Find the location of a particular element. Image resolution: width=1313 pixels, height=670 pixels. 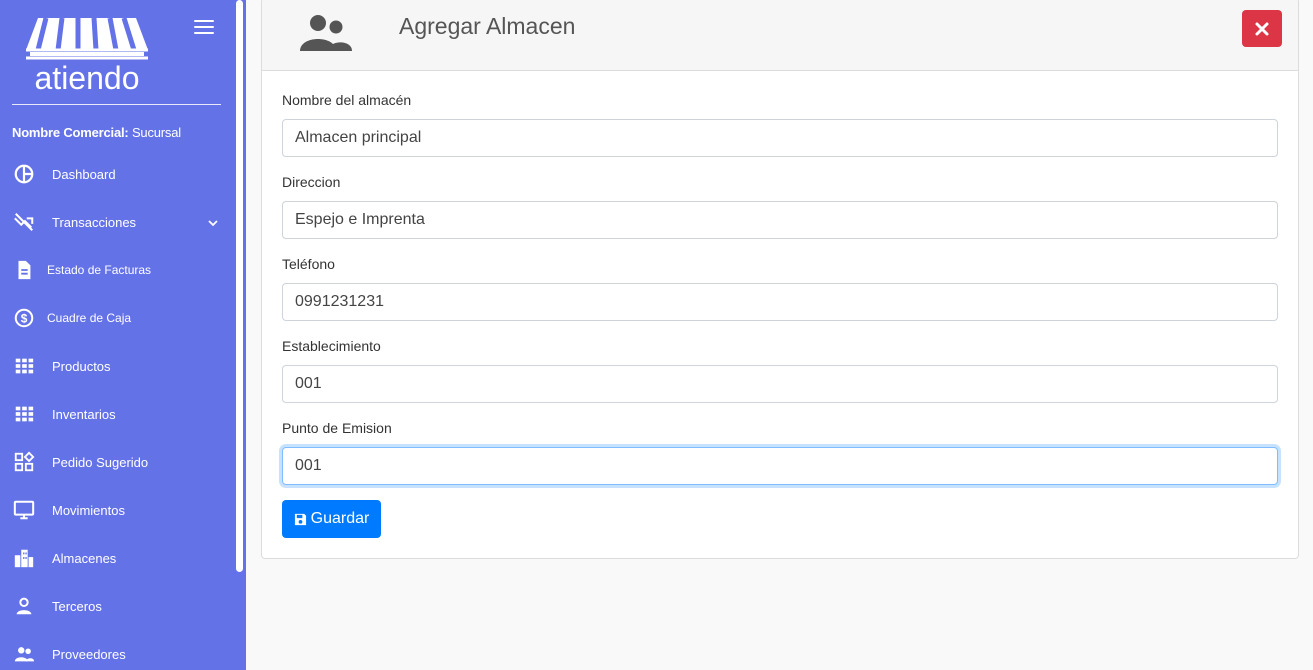

sidebar-item-inventarios: Inventarios is located at coordinates (118, 414).